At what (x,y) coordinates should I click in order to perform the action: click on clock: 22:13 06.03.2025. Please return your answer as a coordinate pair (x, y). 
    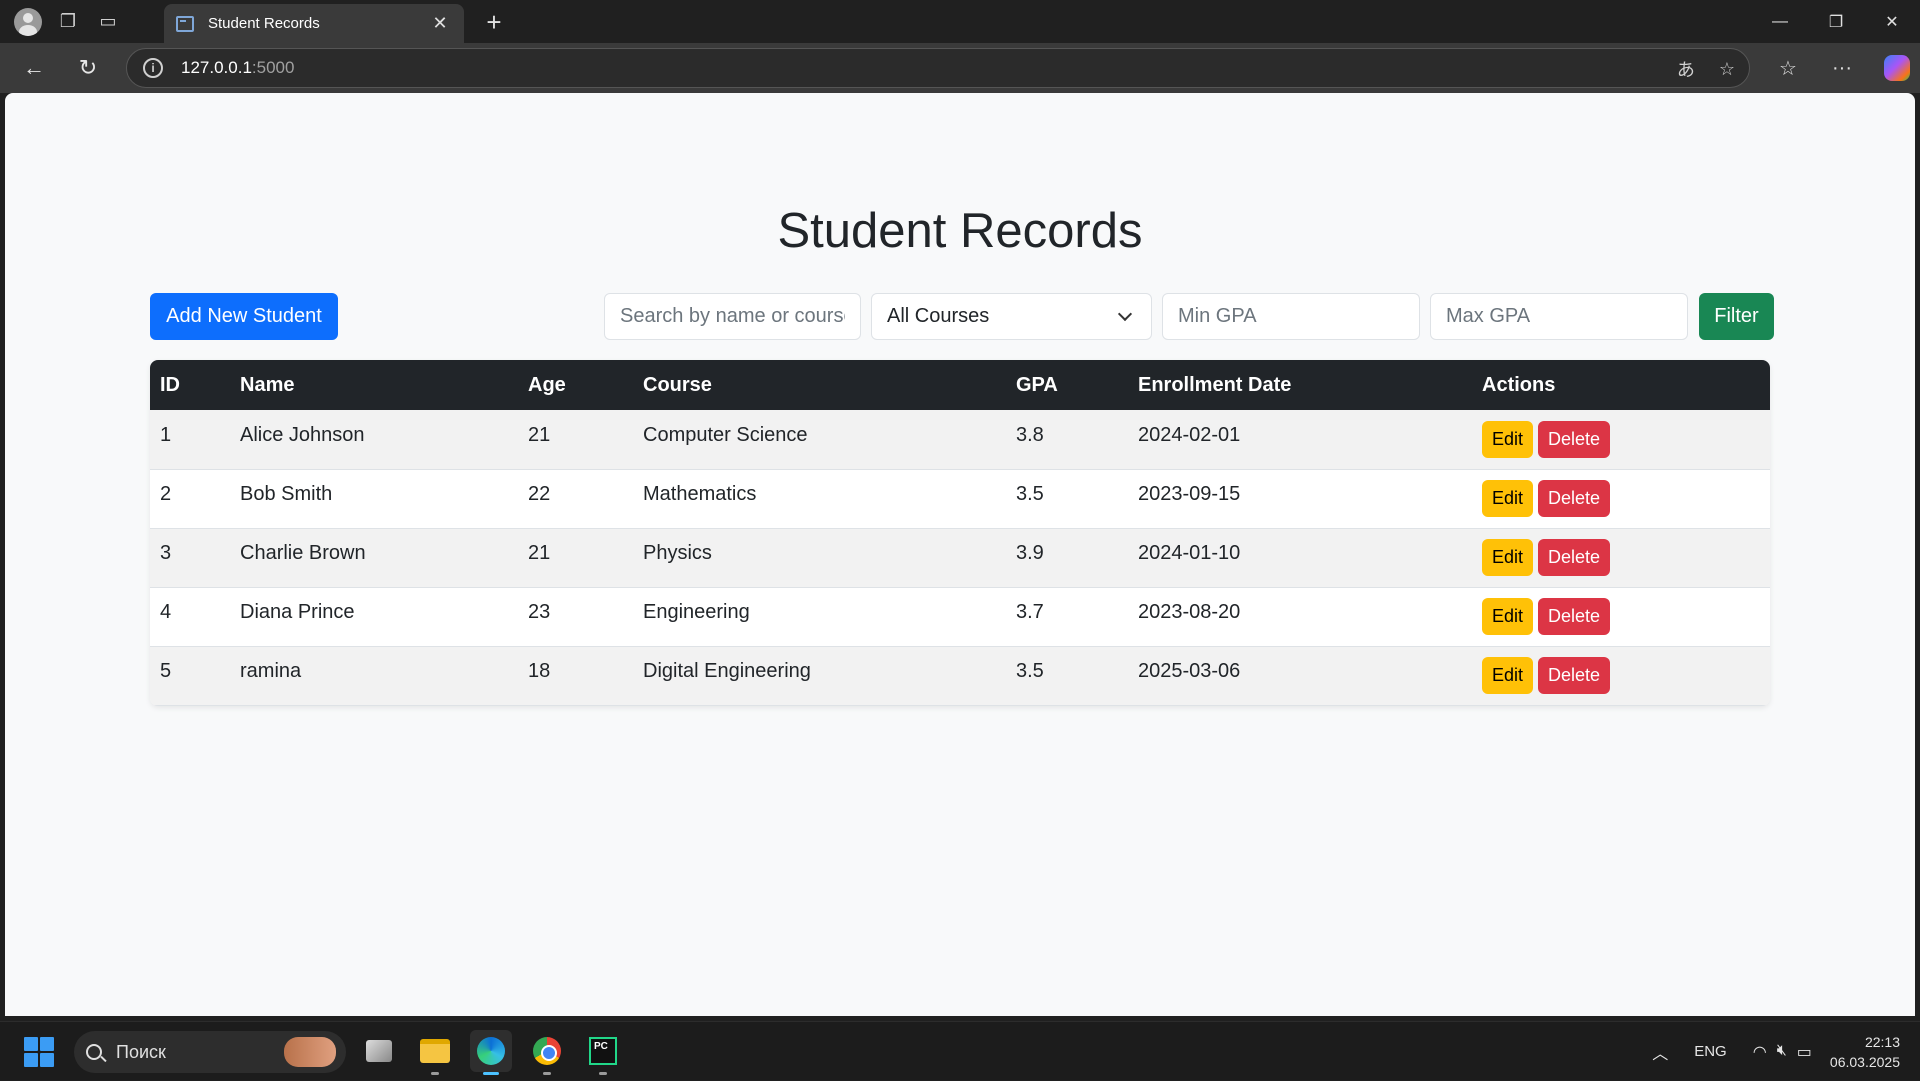
    Looking at the image, I should click on (1865, 1052).